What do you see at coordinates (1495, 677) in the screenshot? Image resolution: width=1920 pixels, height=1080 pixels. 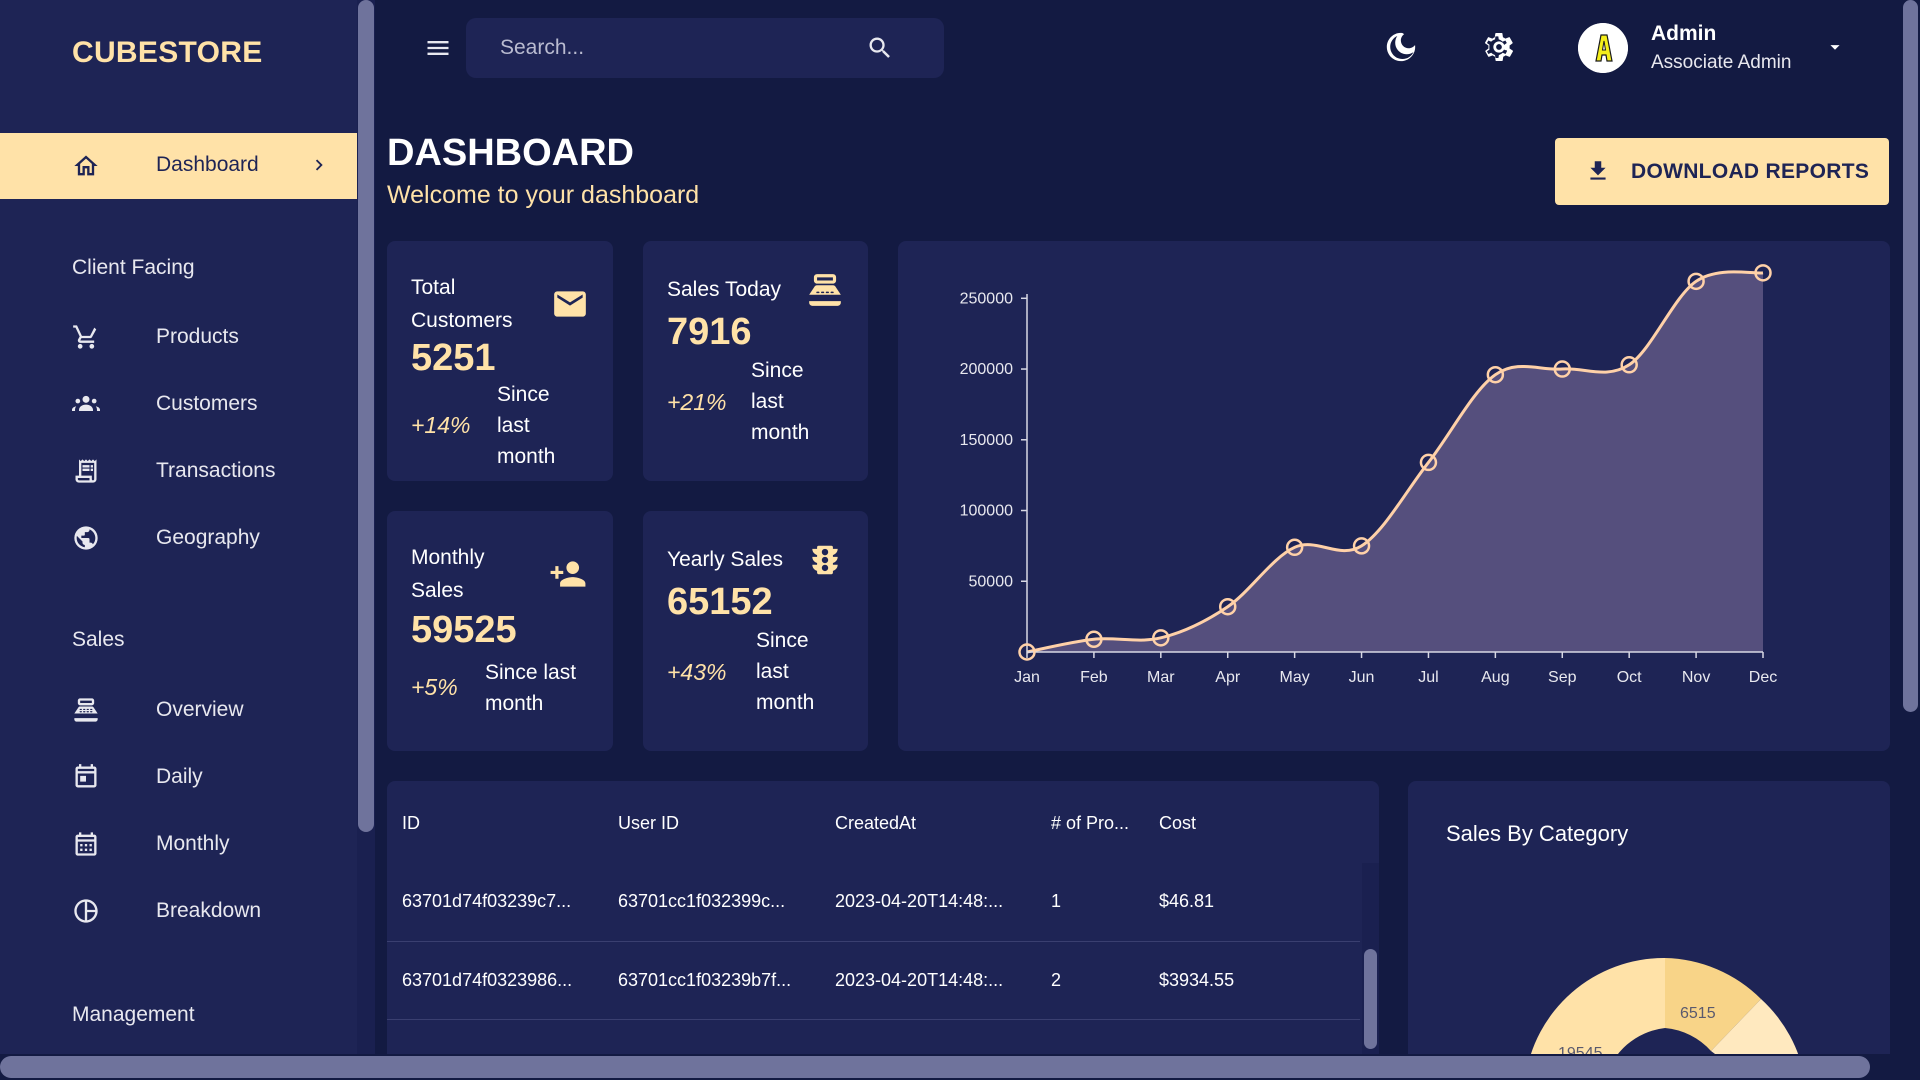 I see `chart-x-tick-label: Aug` at bounding box center [1495, 677].